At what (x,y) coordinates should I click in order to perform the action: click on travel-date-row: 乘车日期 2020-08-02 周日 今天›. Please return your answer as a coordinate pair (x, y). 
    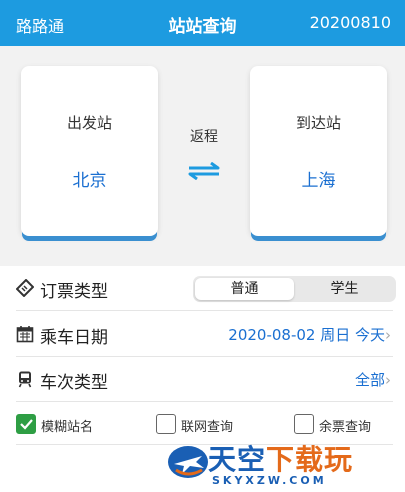
    Looking at the image, I should click on (204, 334).